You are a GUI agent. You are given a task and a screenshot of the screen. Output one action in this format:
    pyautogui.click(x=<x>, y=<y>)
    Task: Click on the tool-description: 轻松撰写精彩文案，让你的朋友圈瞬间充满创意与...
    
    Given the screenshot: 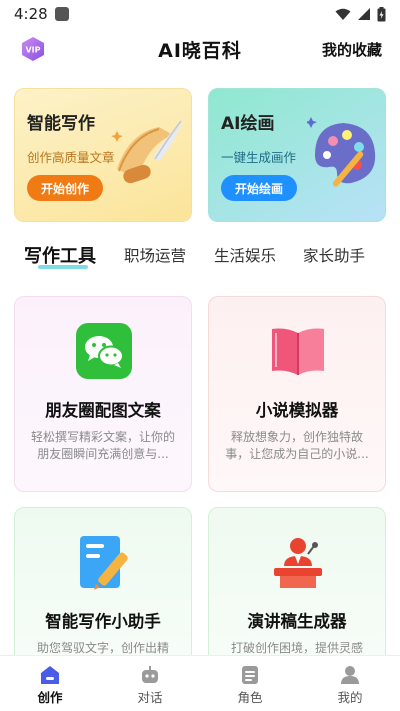 What is the action you would take?
    pyautogui.click(x=102, y=445)
    